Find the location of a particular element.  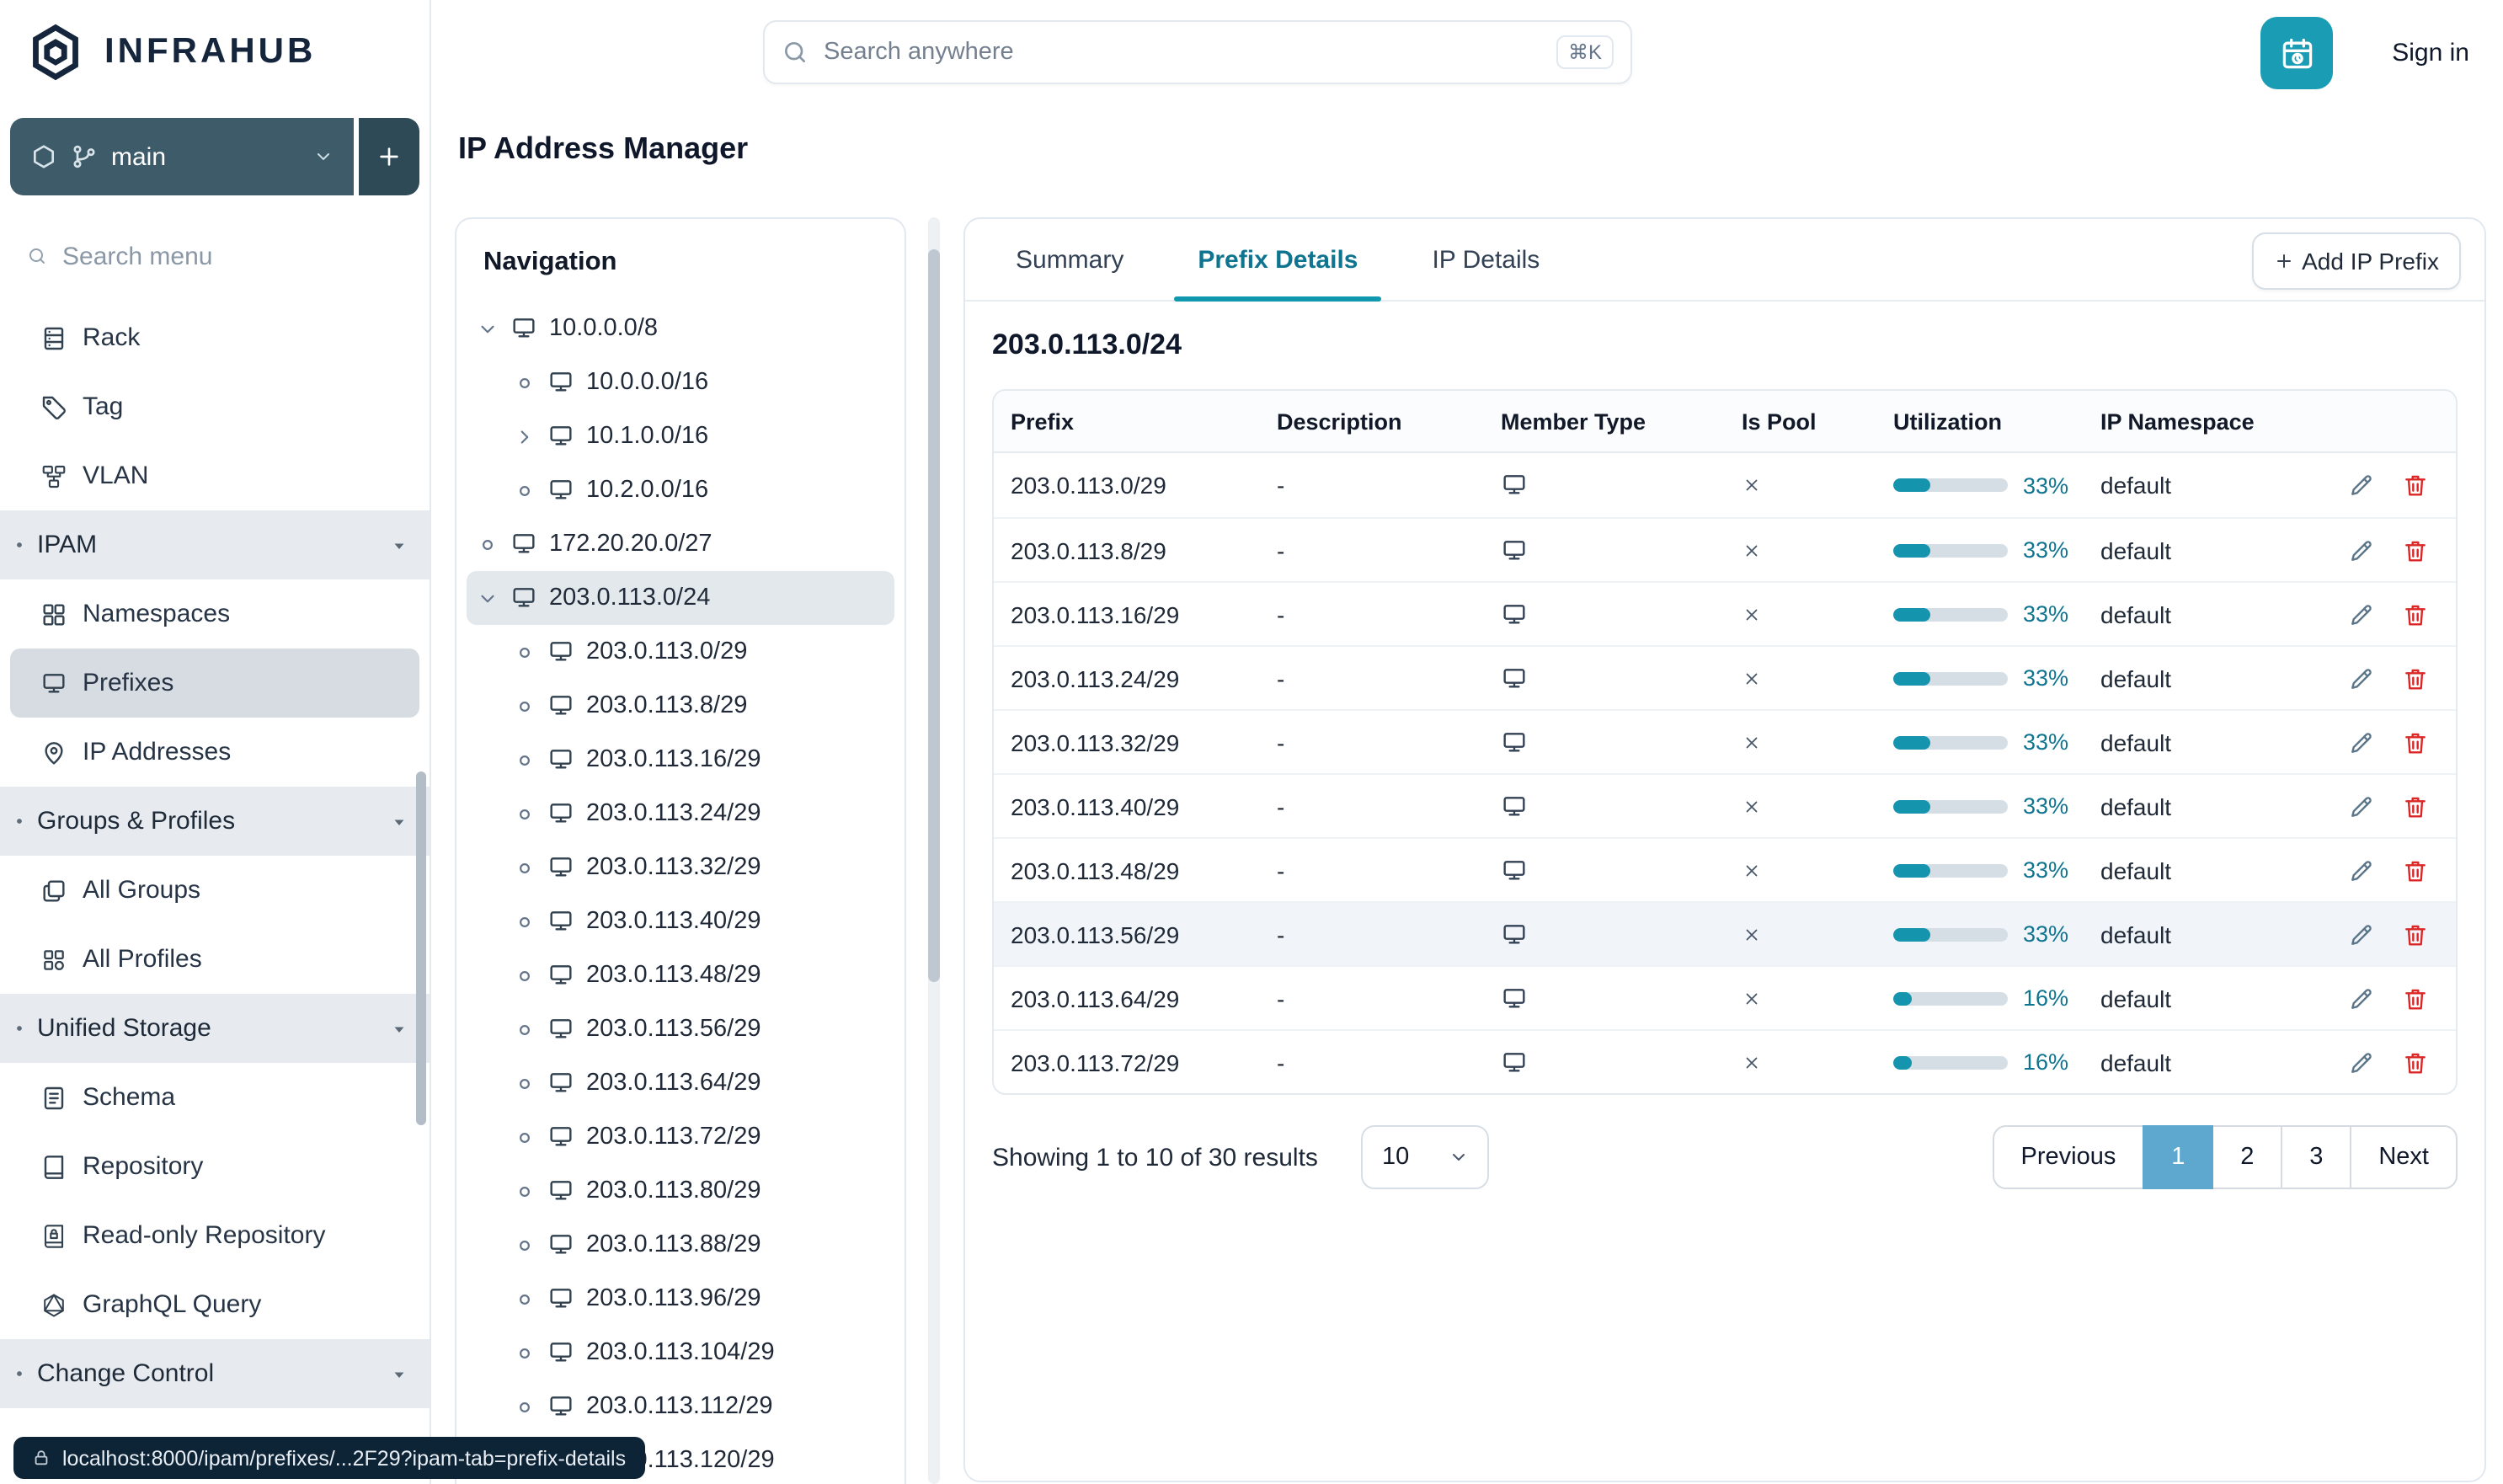

tree-item-203-0-113-48-29: 203.0.113.48/29 is located at coordinates (680, 975).